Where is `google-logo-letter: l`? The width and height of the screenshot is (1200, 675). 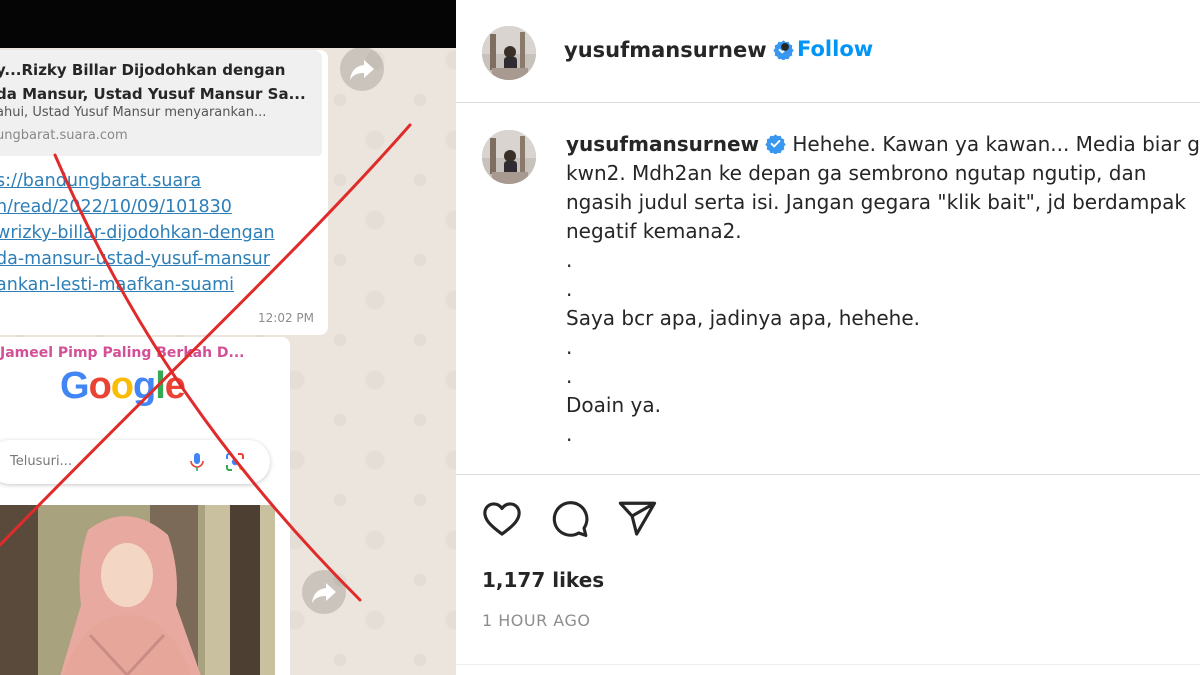 google-logo-letter: l is located at coordinates (160, 386).